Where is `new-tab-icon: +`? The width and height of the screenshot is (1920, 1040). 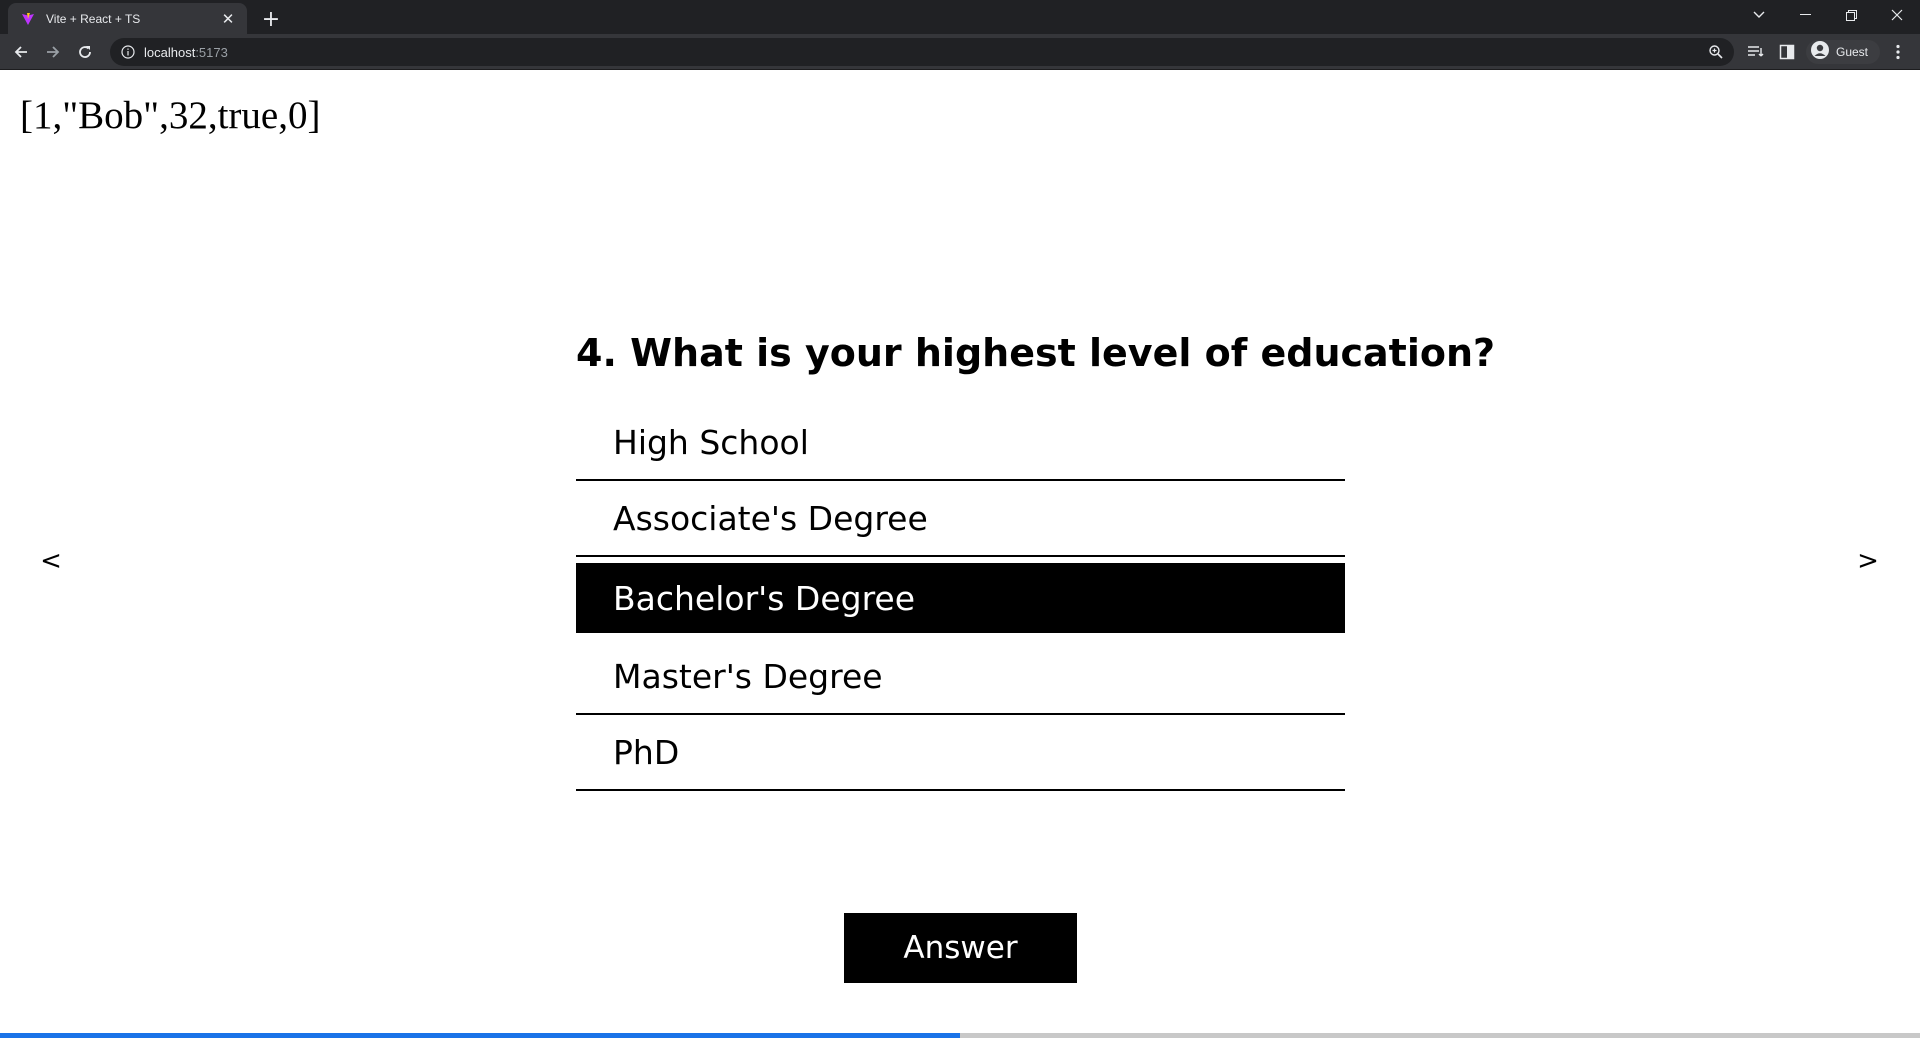 new-tab-icon: + is located at coordinates (271, 19).